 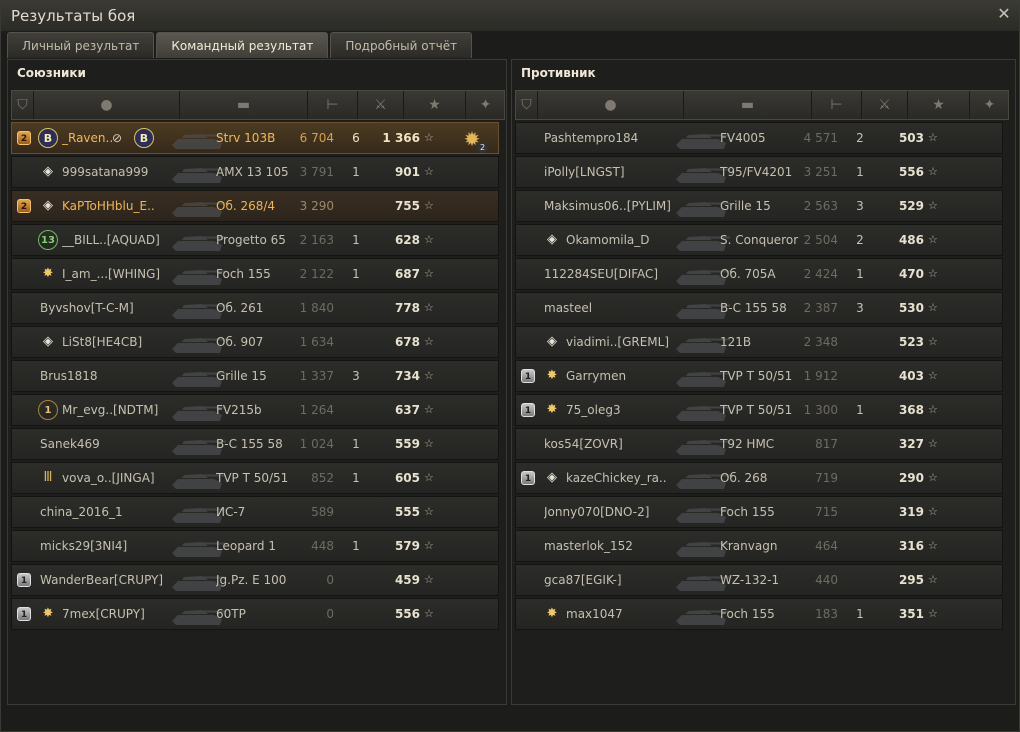 What do you see at coordinates (759, 172) in the screenshot?
I see `table-row: iPolly[LNGST] T95/FV4201 3 251 1 556 ☆` at bounding box center [759, 172].